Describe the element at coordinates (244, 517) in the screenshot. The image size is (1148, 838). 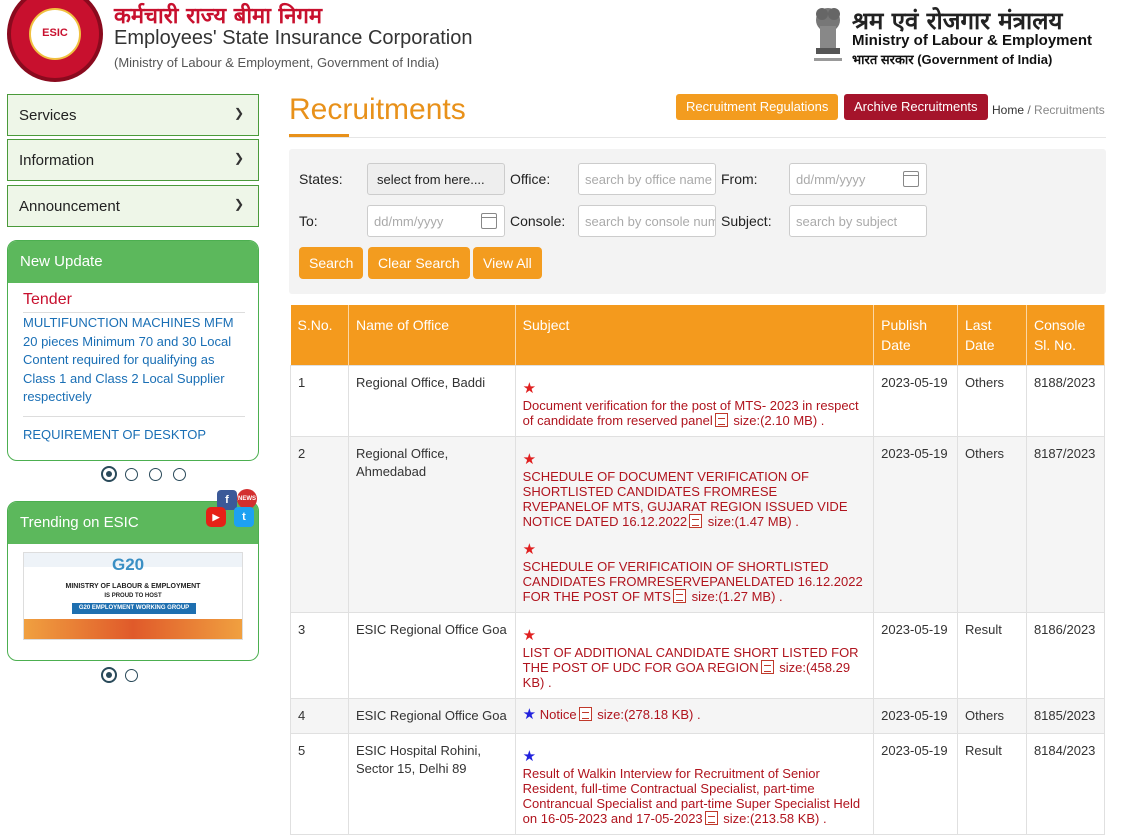
I see `twitter-icon: t` at that location.